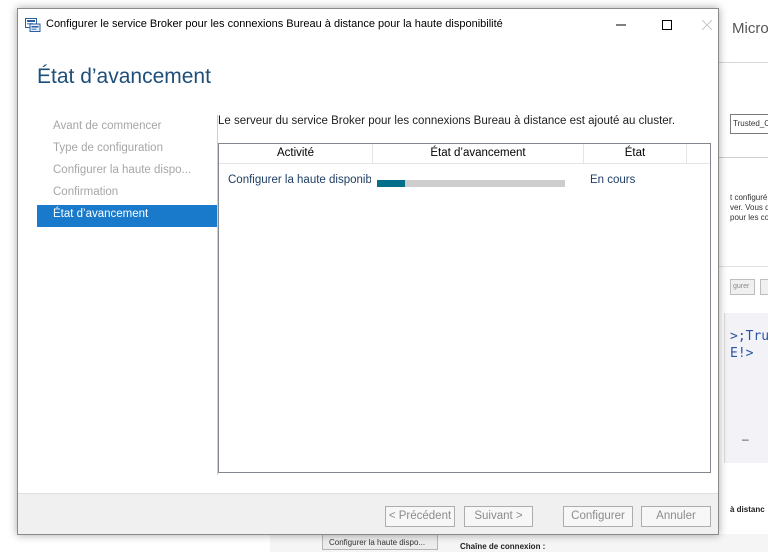 The width and height of the screenshot is (768, 552). I want to click on minimize-button, so click(621, 25).